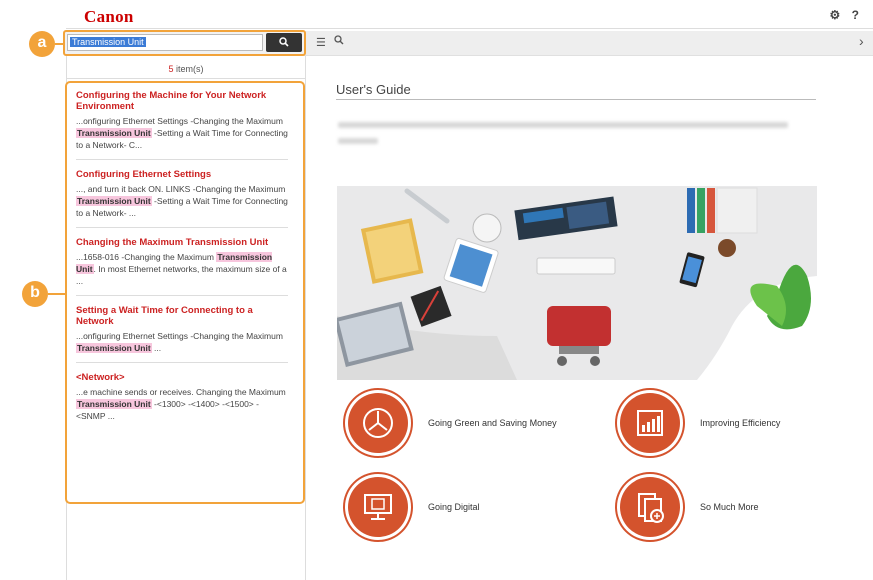  Describe the element at coordinates (469, 28) in the screenshot. I see `header-divider` at that location.